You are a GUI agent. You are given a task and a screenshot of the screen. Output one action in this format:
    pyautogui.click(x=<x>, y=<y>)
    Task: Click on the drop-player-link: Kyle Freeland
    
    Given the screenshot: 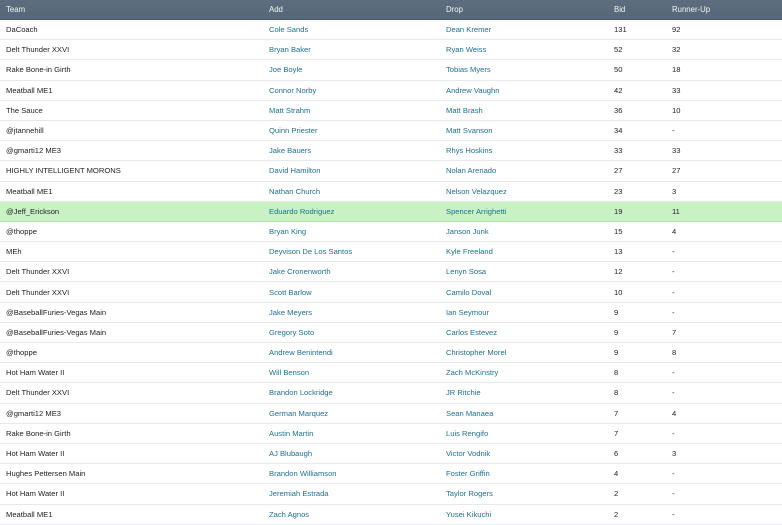 What is the action you would take?
    pyautogui.click(x=530, y=251)
    